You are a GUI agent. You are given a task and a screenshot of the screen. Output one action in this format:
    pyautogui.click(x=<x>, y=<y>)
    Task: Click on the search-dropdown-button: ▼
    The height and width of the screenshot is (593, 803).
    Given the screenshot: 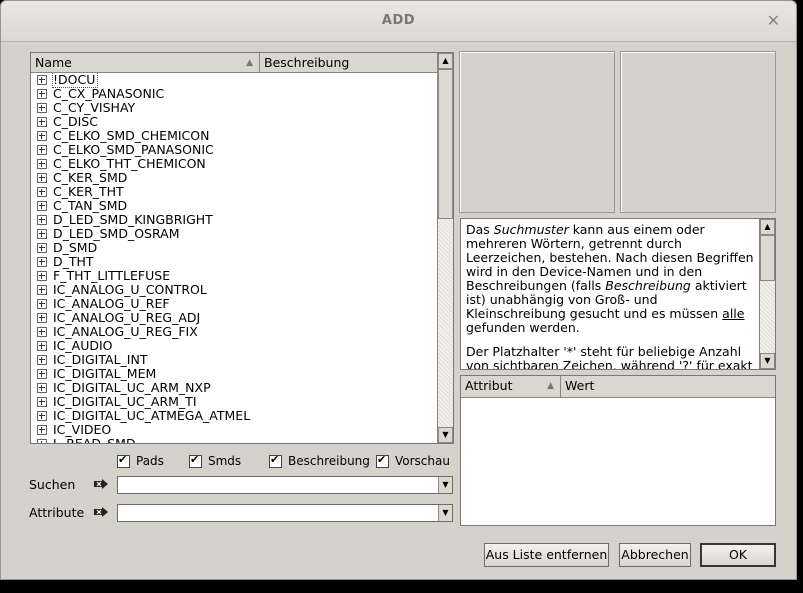 What is the action you would take?
    pyautogui.click(x=445, y=485)
    